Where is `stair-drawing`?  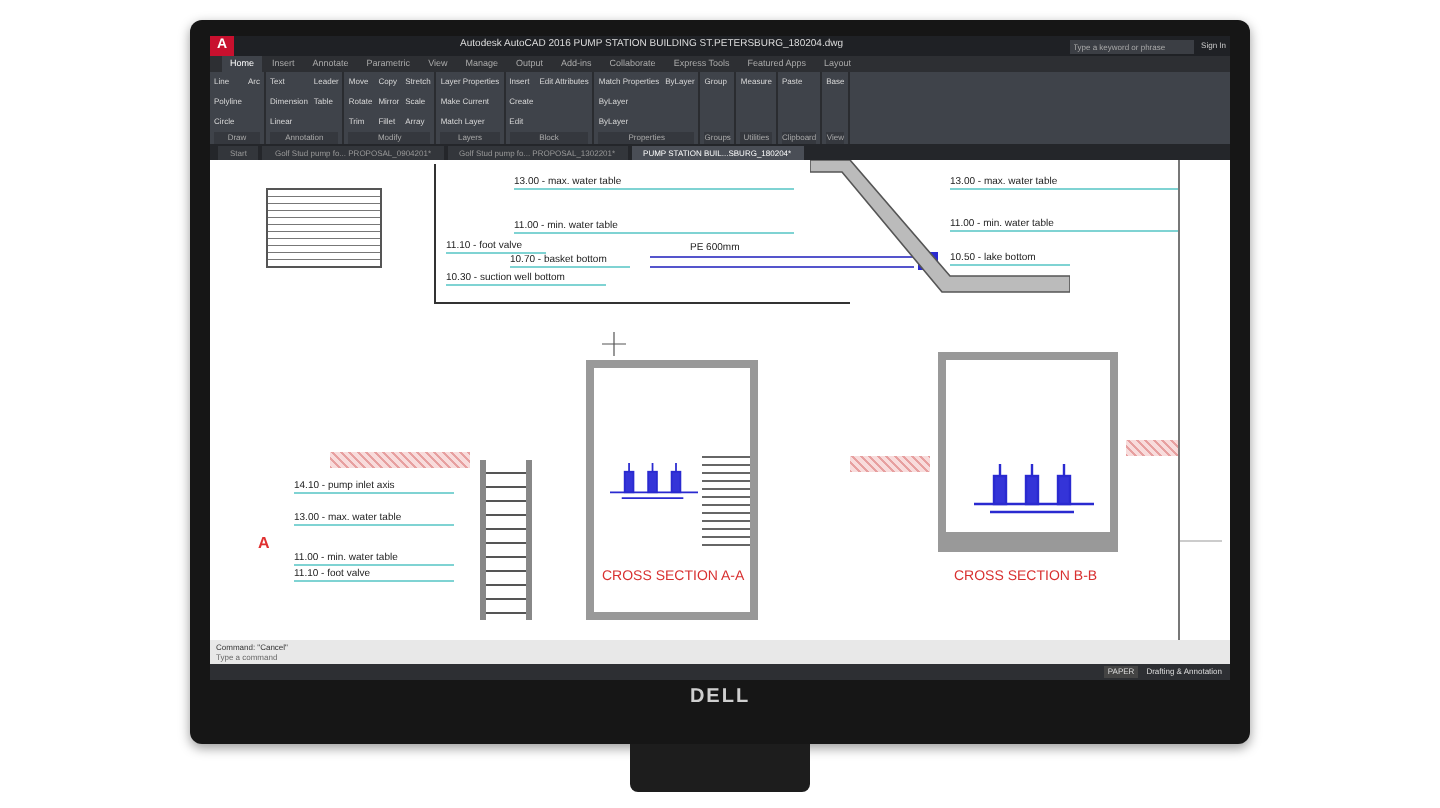
stair-drawing is located at coordinates (726, 500).